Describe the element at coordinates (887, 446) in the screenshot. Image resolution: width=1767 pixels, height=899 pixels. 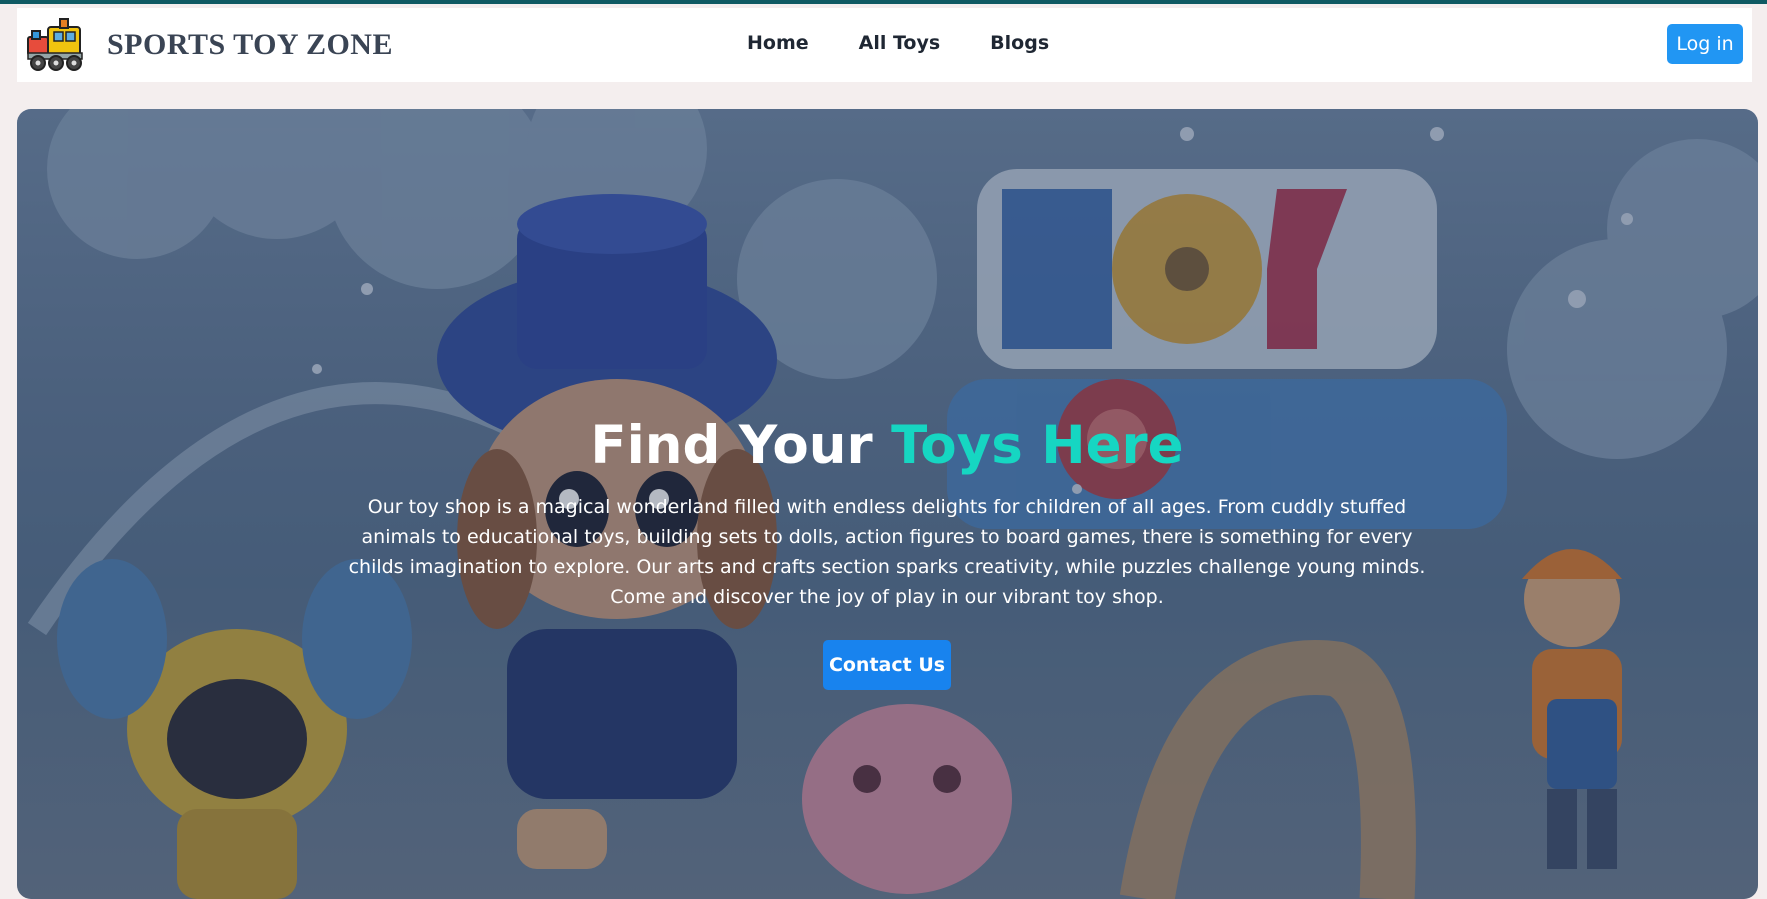
I see `hero-title: Find Your Toys Here` at that location.